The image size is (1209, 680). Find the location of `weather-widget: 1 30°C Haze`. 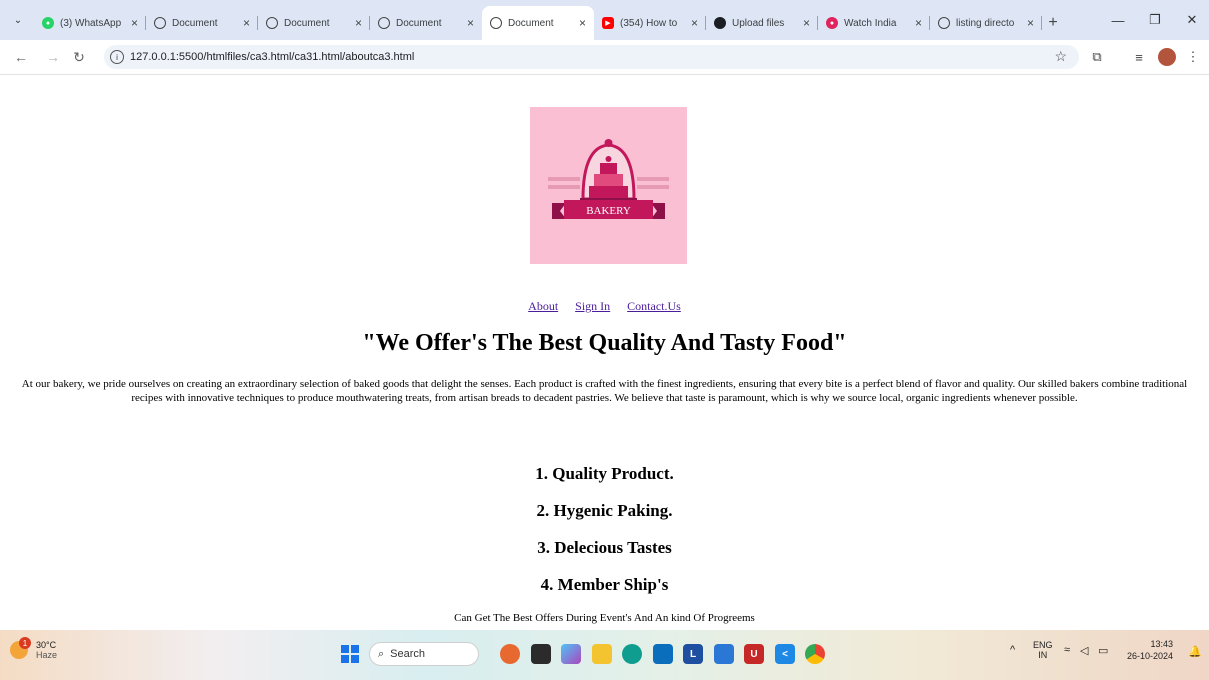

weather-widget: 1 30°C Haze is located at coordinates (34, 648).